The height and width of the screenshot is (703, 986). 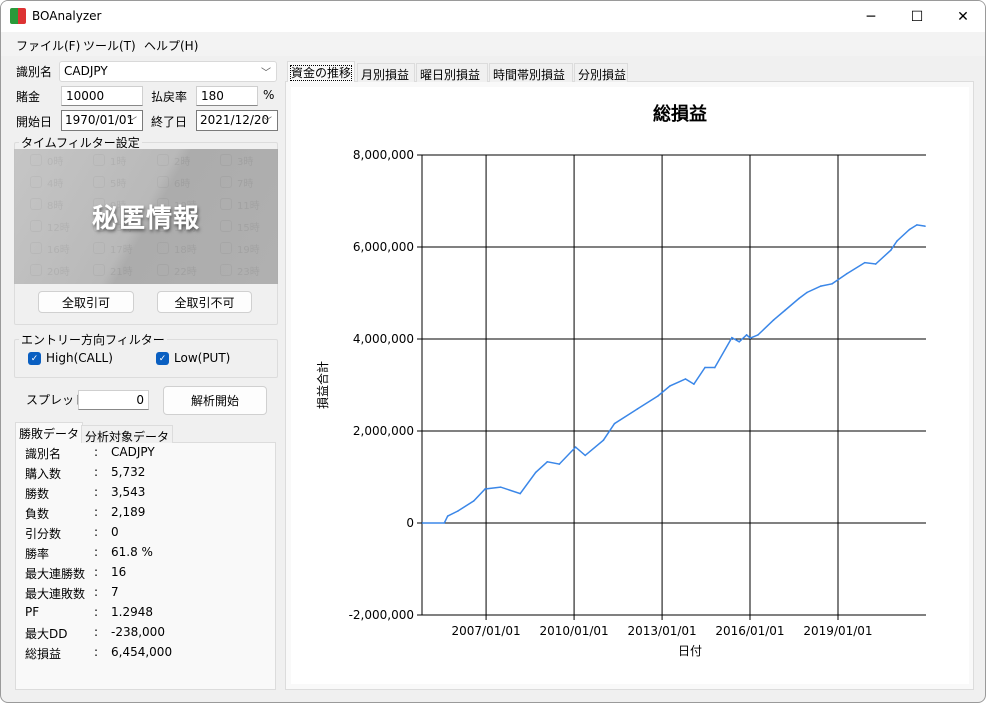 What do you see at coordinates (102, 96) in the screenshot?
I see `bet-input: 10000` at bounding box center [102, 96].